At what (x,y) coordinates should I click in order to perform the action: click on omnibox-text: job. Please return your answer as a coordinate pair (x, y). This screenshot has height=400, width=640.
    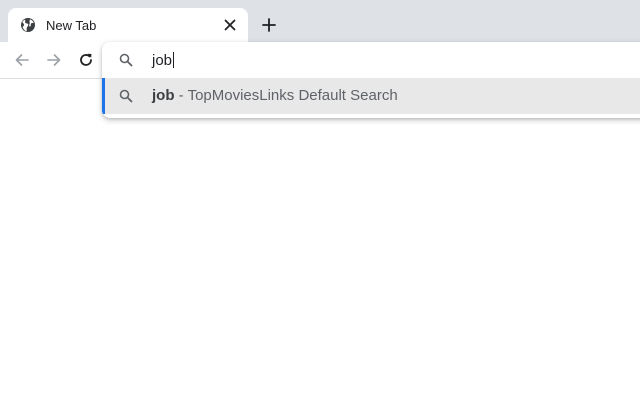
    Looking at the image, I should click on (162, 60).